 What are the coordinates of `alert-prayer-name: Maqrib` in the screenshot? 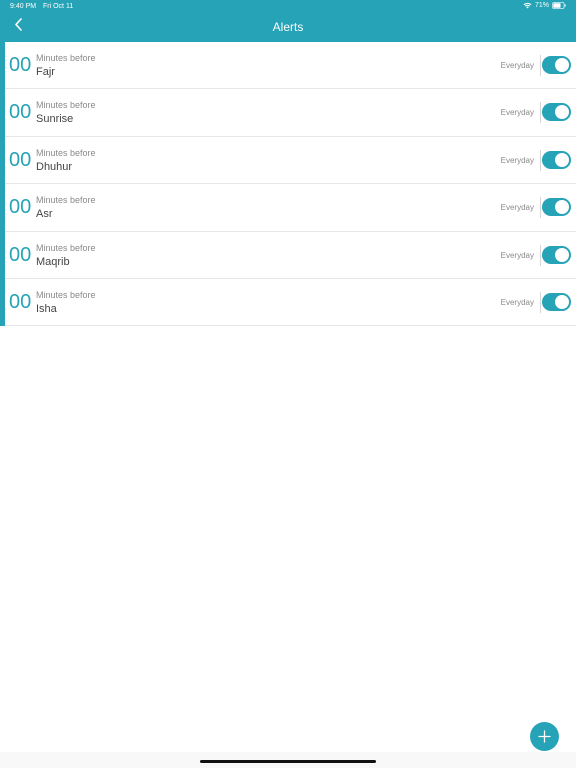 It's located at (53, 261).